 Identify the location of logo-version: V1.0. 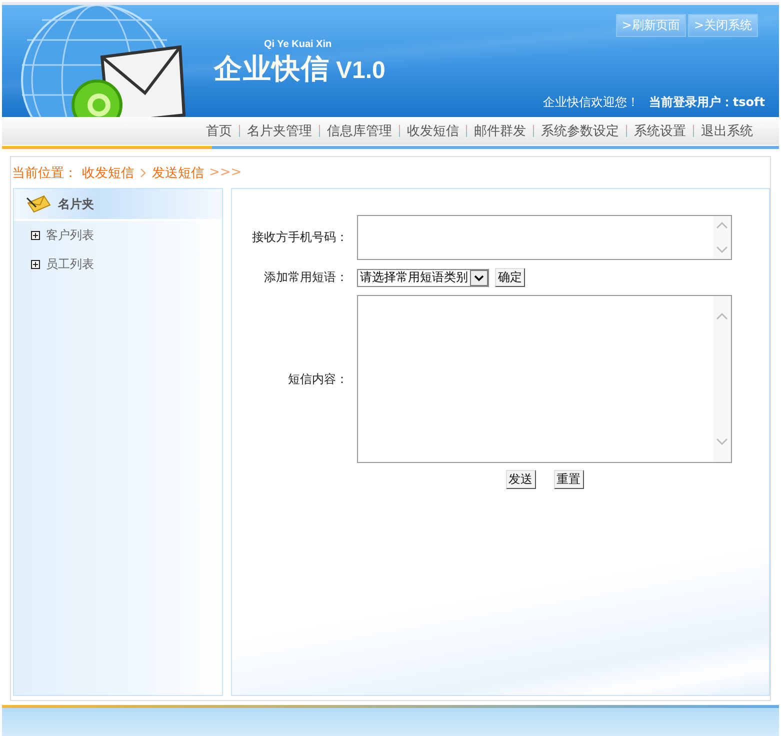
(361, 71).